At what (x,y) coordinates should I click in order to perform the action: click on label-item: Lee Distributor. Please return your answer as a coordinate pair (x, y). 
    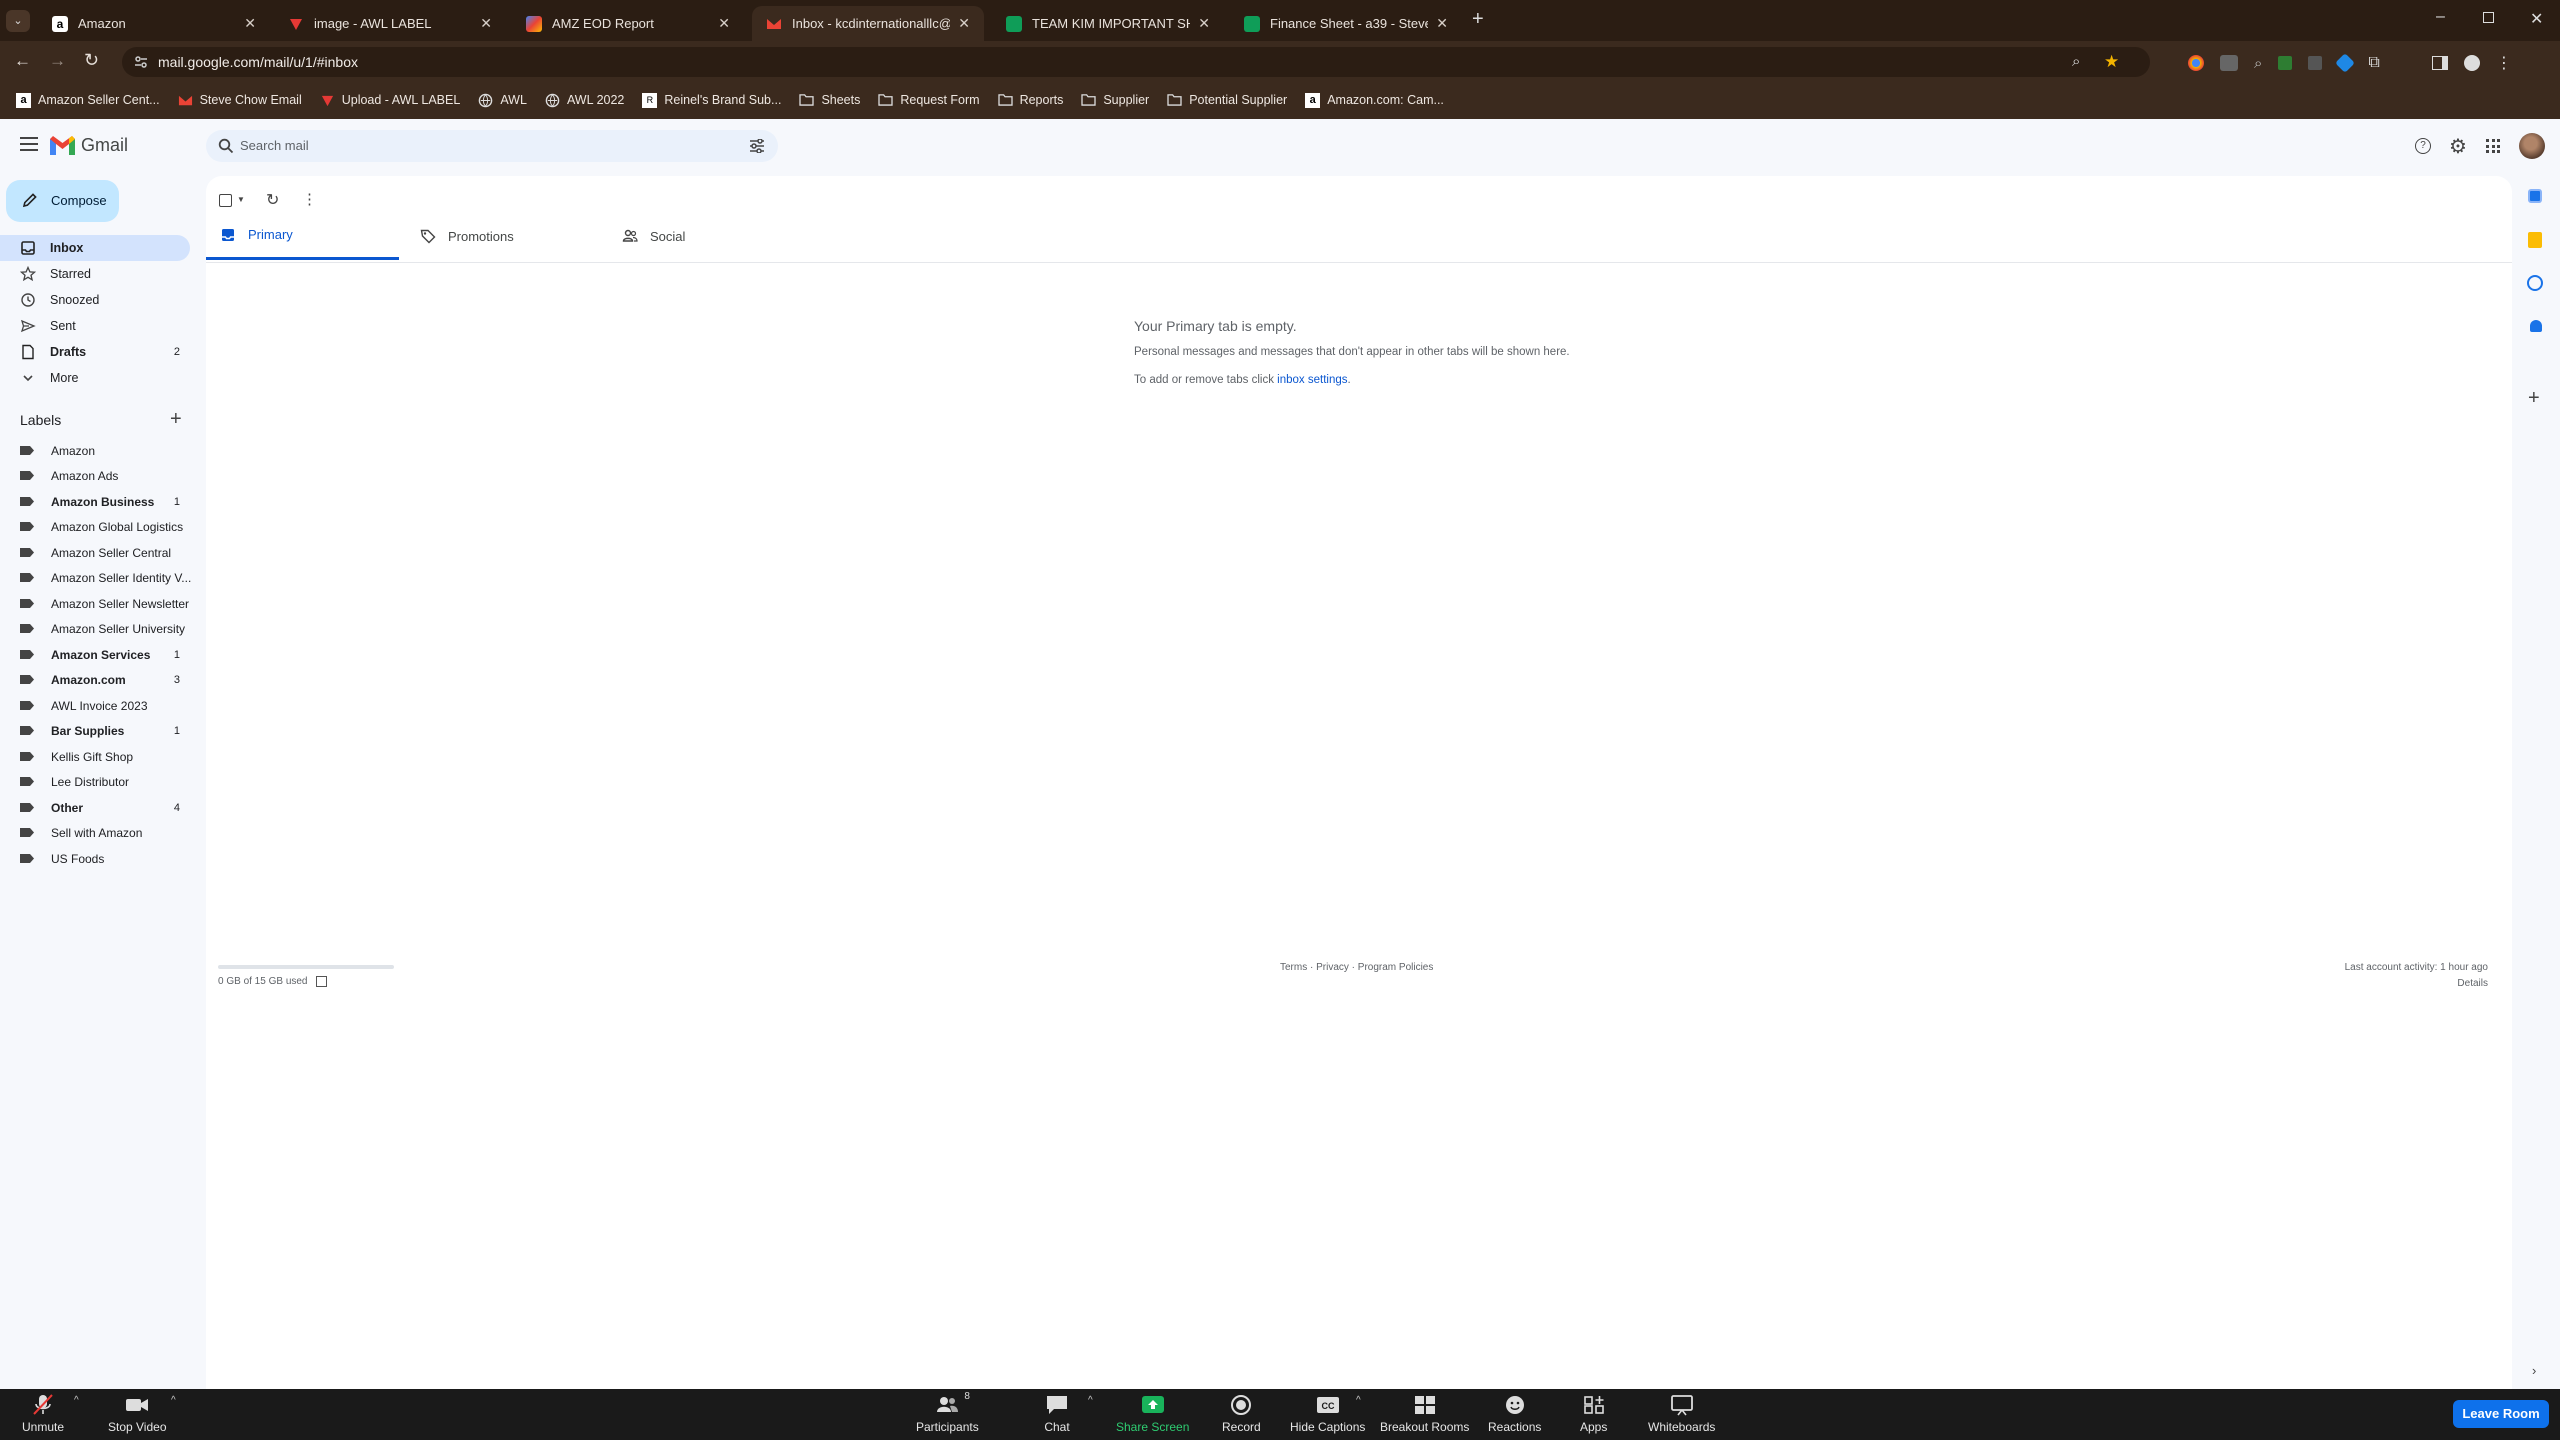
    Looking at the image, I should click on (95, 781).